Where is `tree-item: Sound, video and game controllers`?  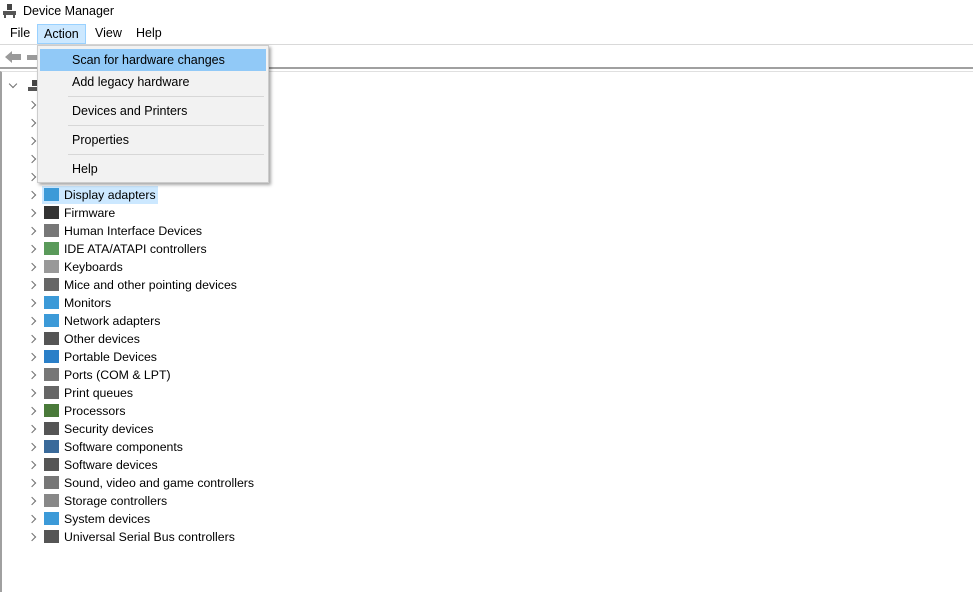 tree-item: Sound, video and game controllers is located at coordinates (152, 483).